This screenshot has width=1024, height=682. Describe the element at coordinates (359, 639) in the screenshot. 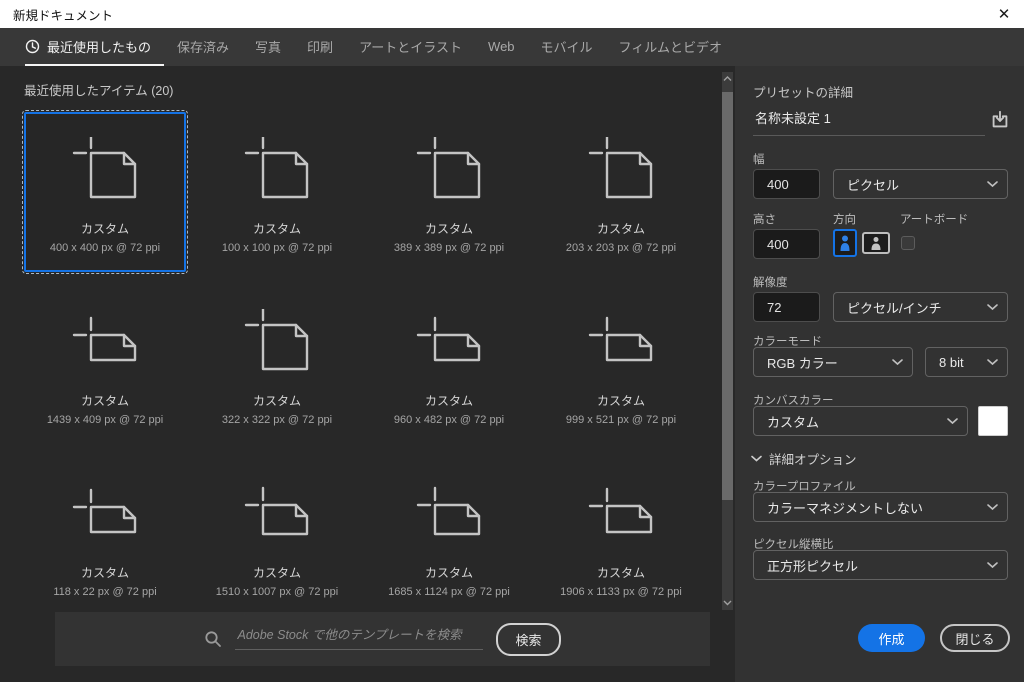

I see `search-input` at that location.